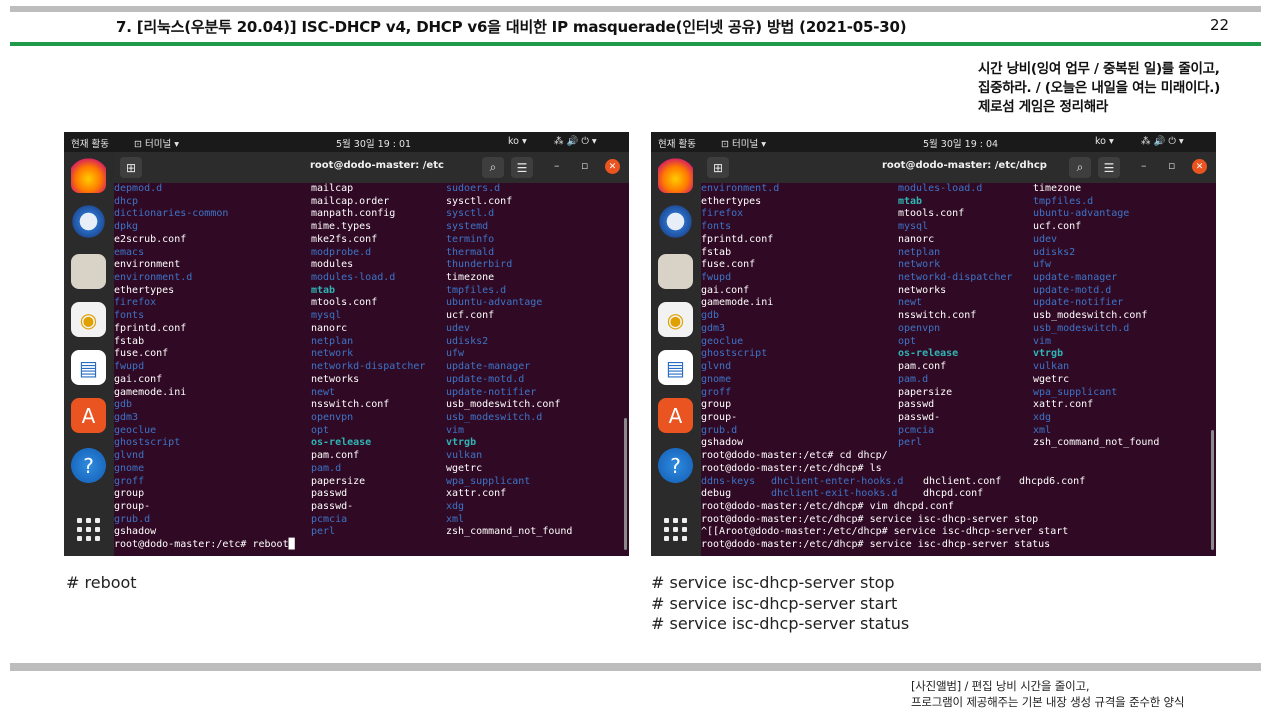 The width and height of the screenshot is (1280, 720). Describe the element at coordinates (913, 227) in the screenshot. I see `file-entry: mysql` at that location.